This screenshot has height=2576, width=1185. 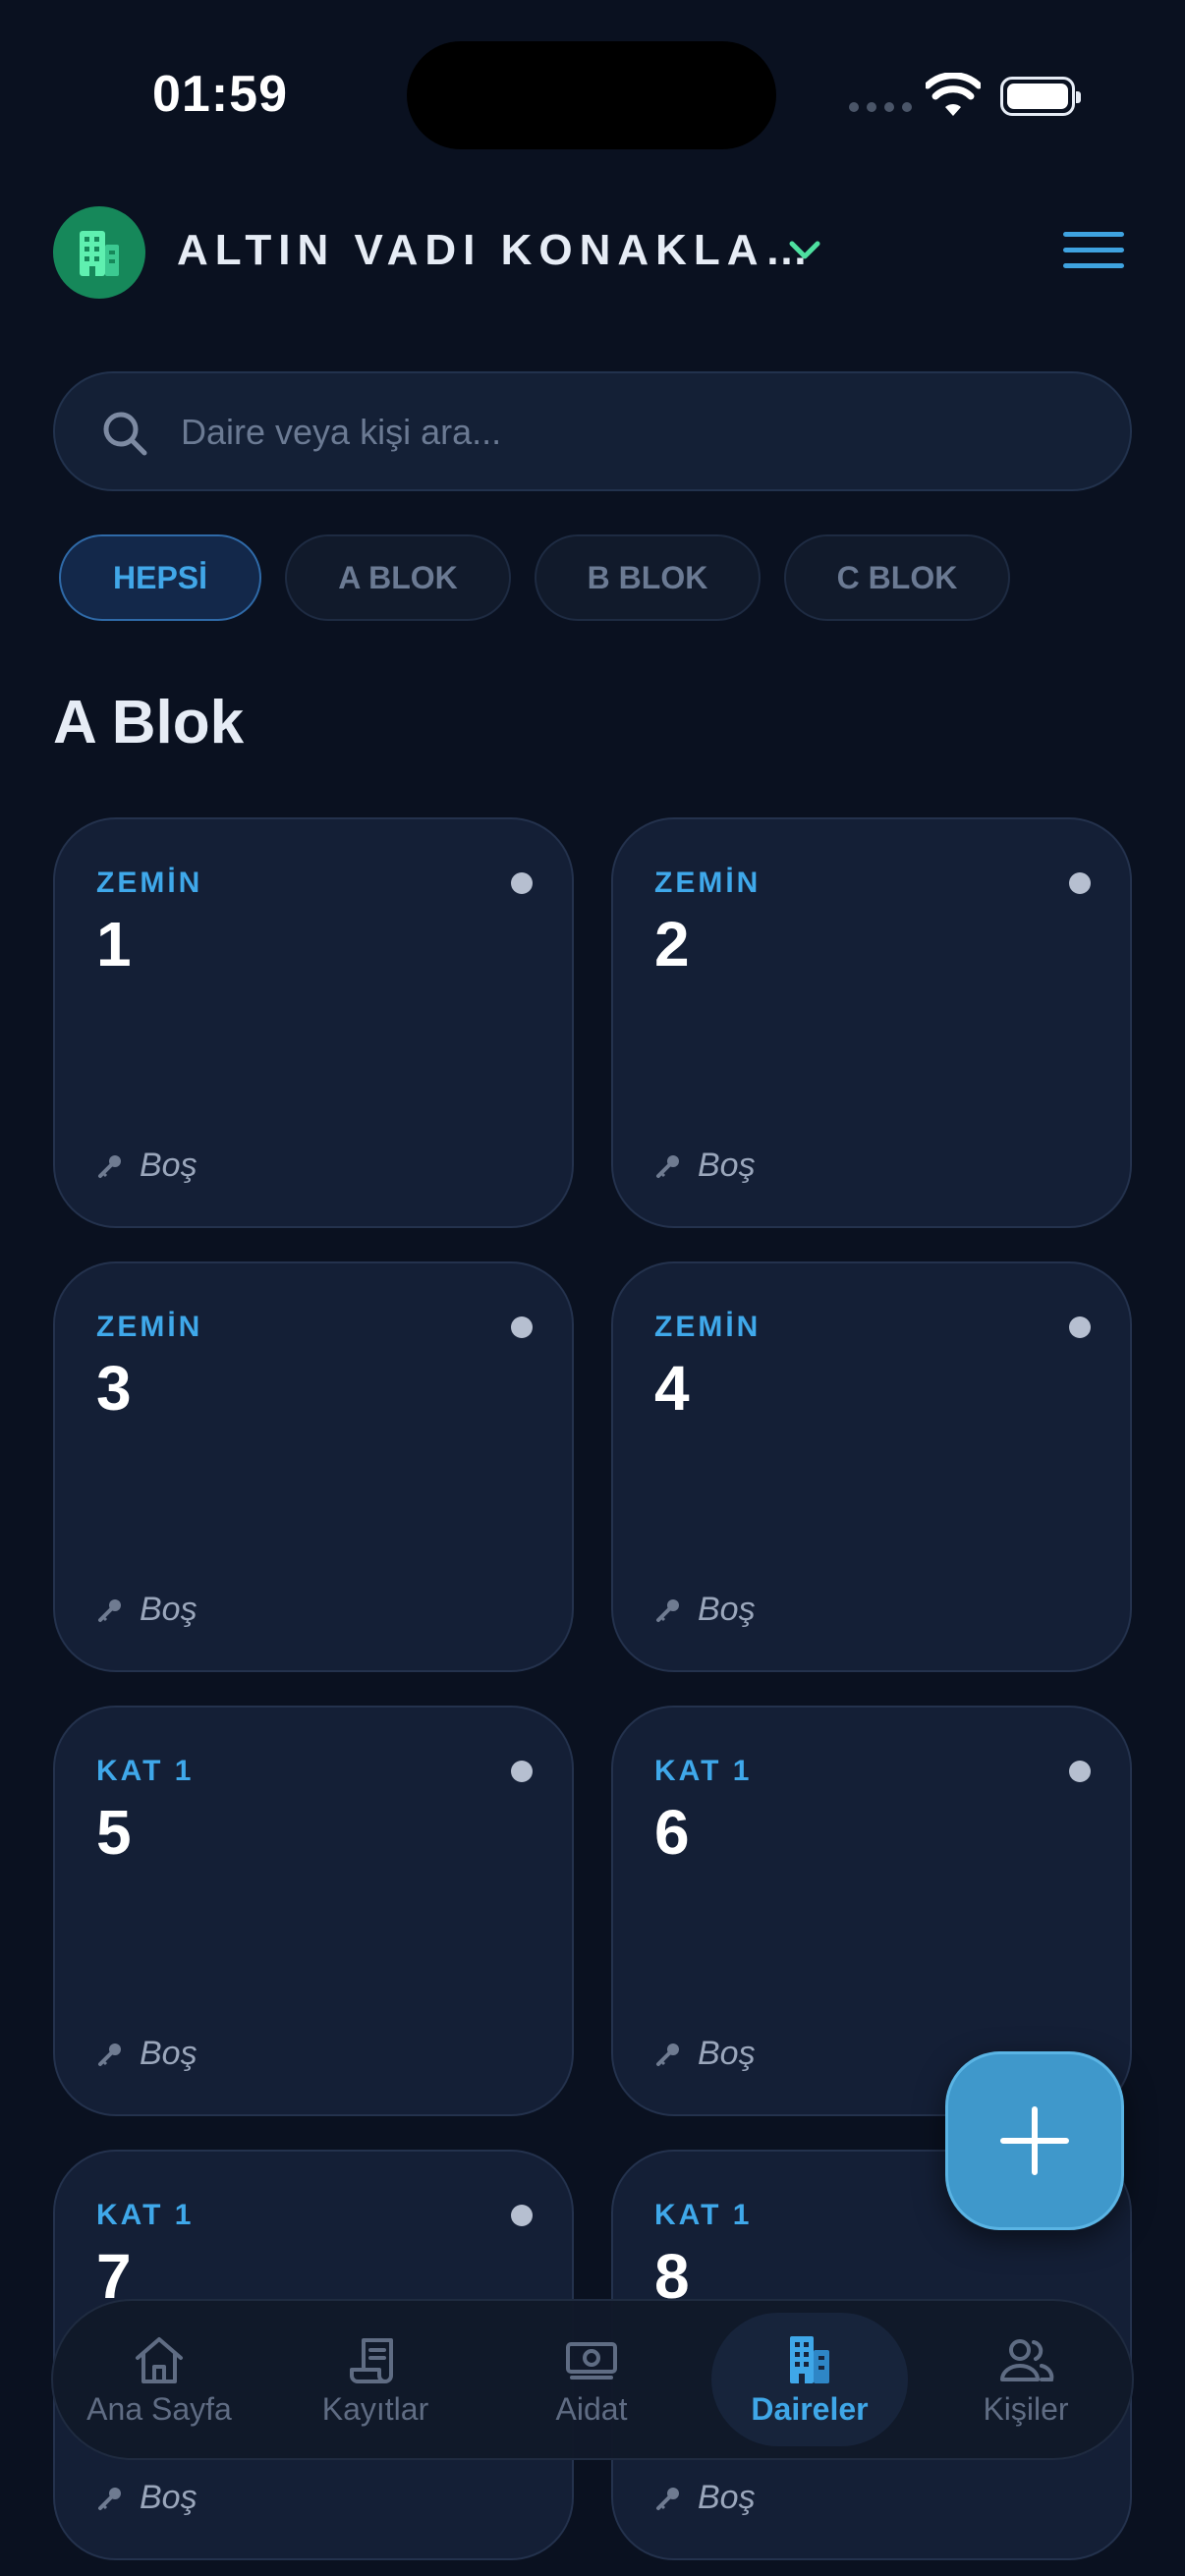 I want to click on section-title: A Blok, so click(x=149, y=722).